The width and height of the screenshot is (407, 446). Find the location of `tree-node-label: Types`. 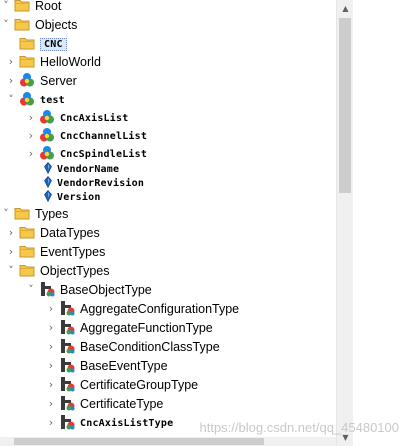

tree-node-label: Types is located at coordinates (52, 214).